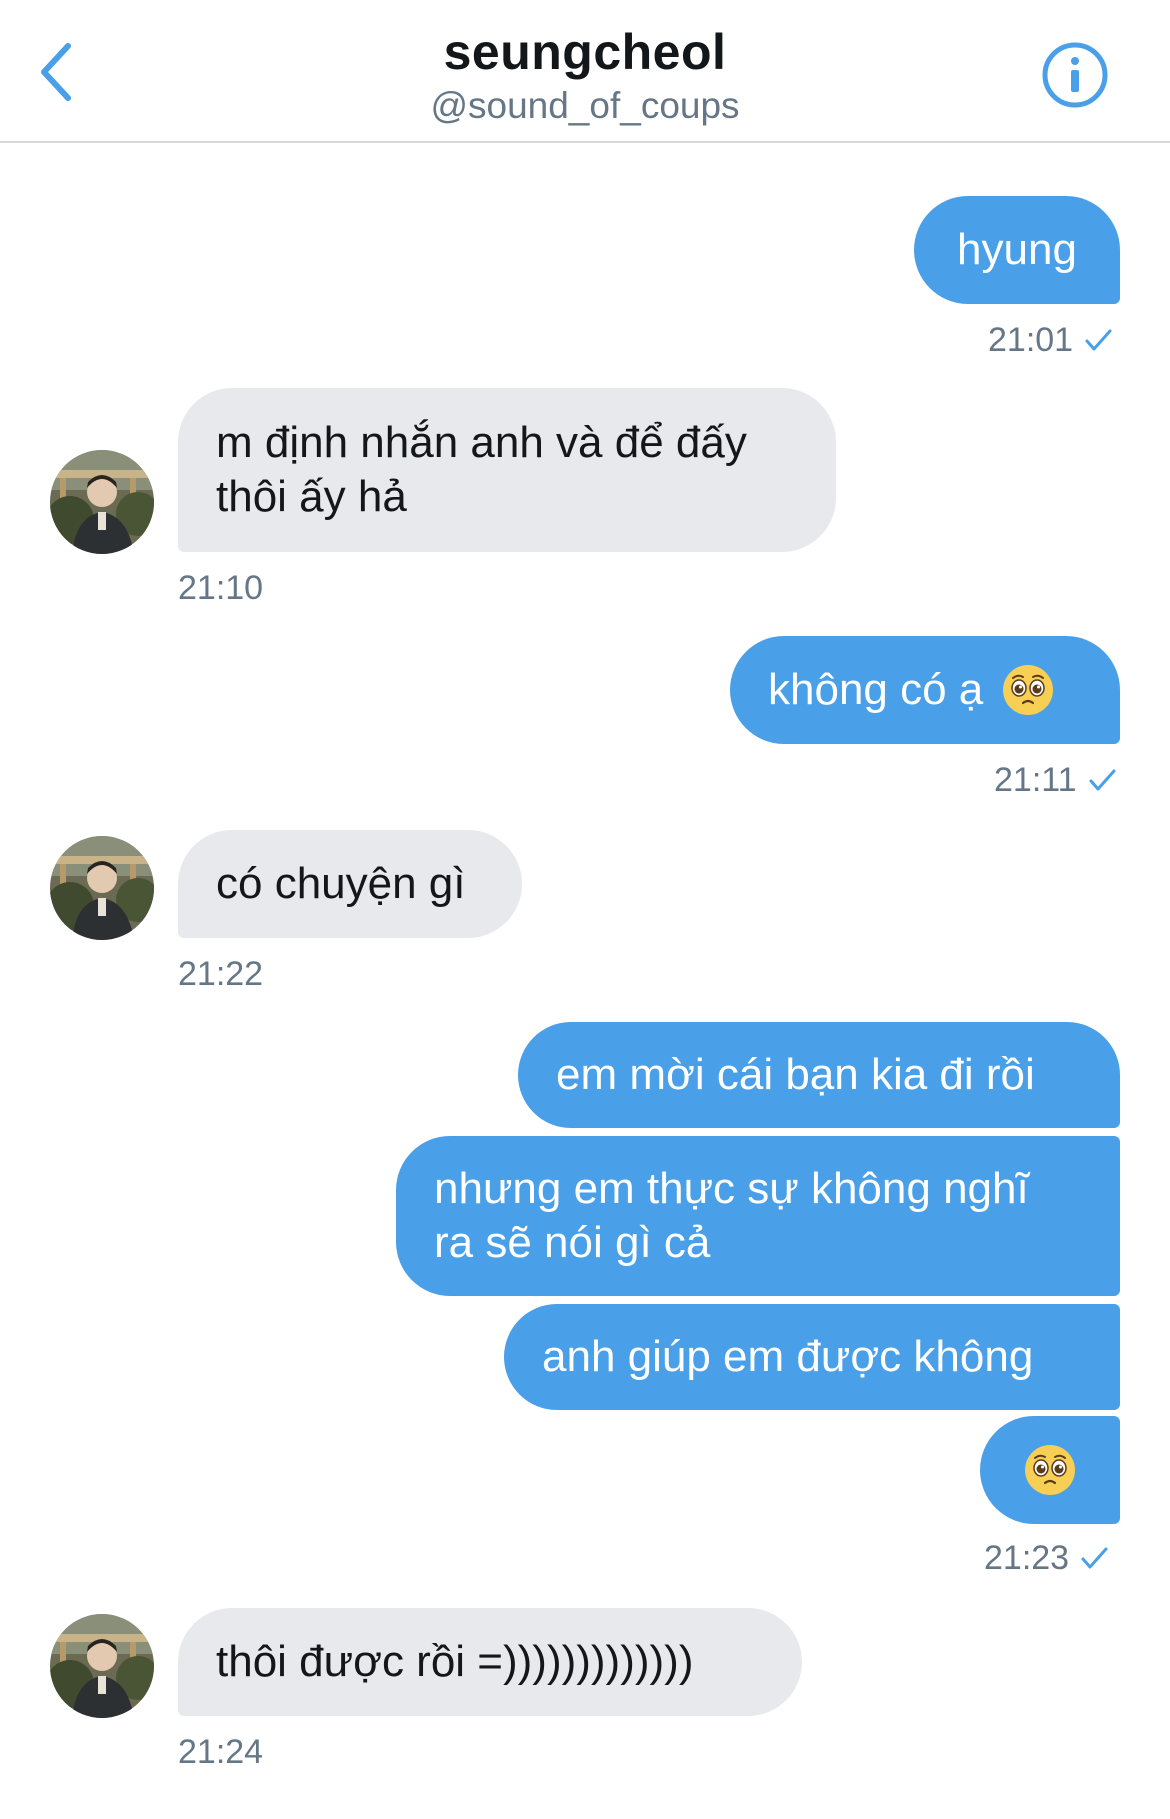 The height and width of the screenshot is (1819, 1170). Describe the element at coordinates (876, 689) in the screenshot. I see `message-text: không có ạ` at that location.